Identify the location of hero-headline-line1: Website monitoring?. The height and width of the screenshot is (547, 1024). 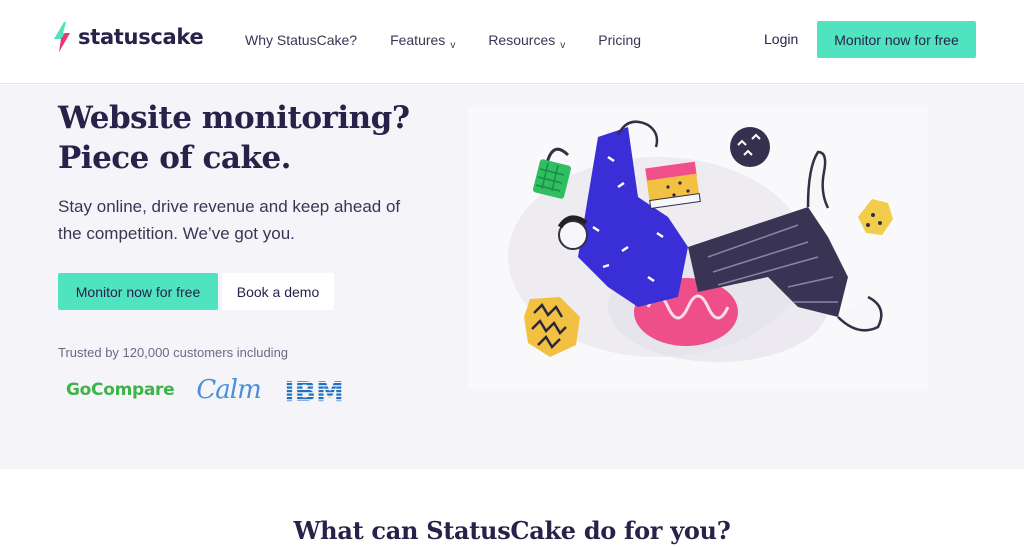
(234, 118).